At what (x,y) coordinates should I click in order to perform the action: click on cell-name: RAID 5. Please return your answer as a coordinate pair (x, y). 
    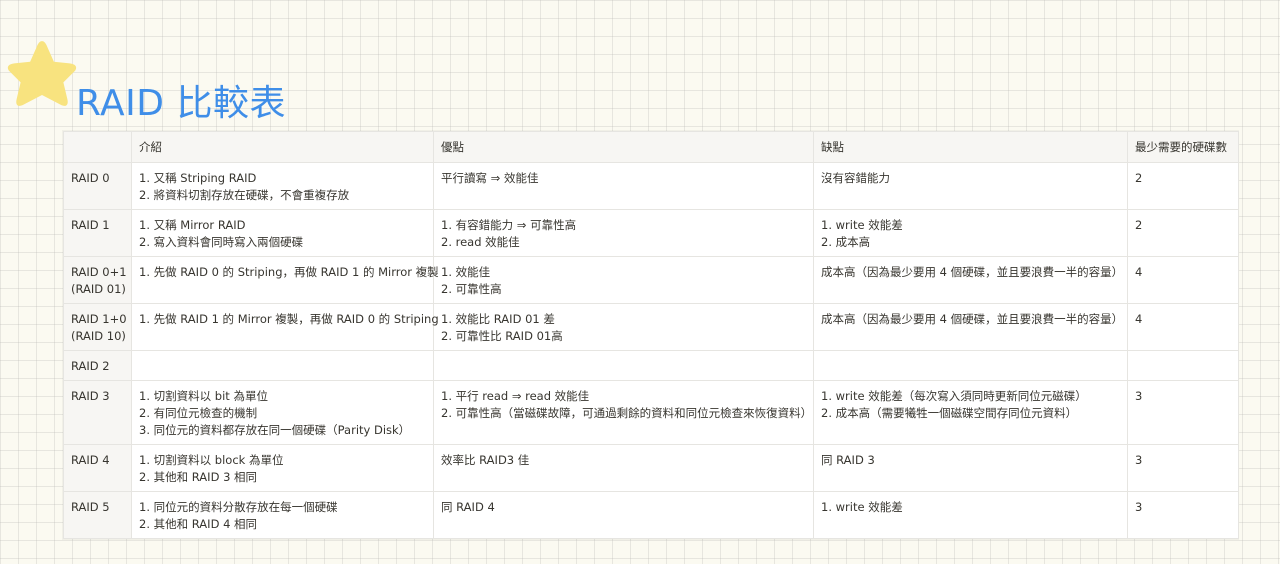
    Looking at the image, I should click on (97, 515).